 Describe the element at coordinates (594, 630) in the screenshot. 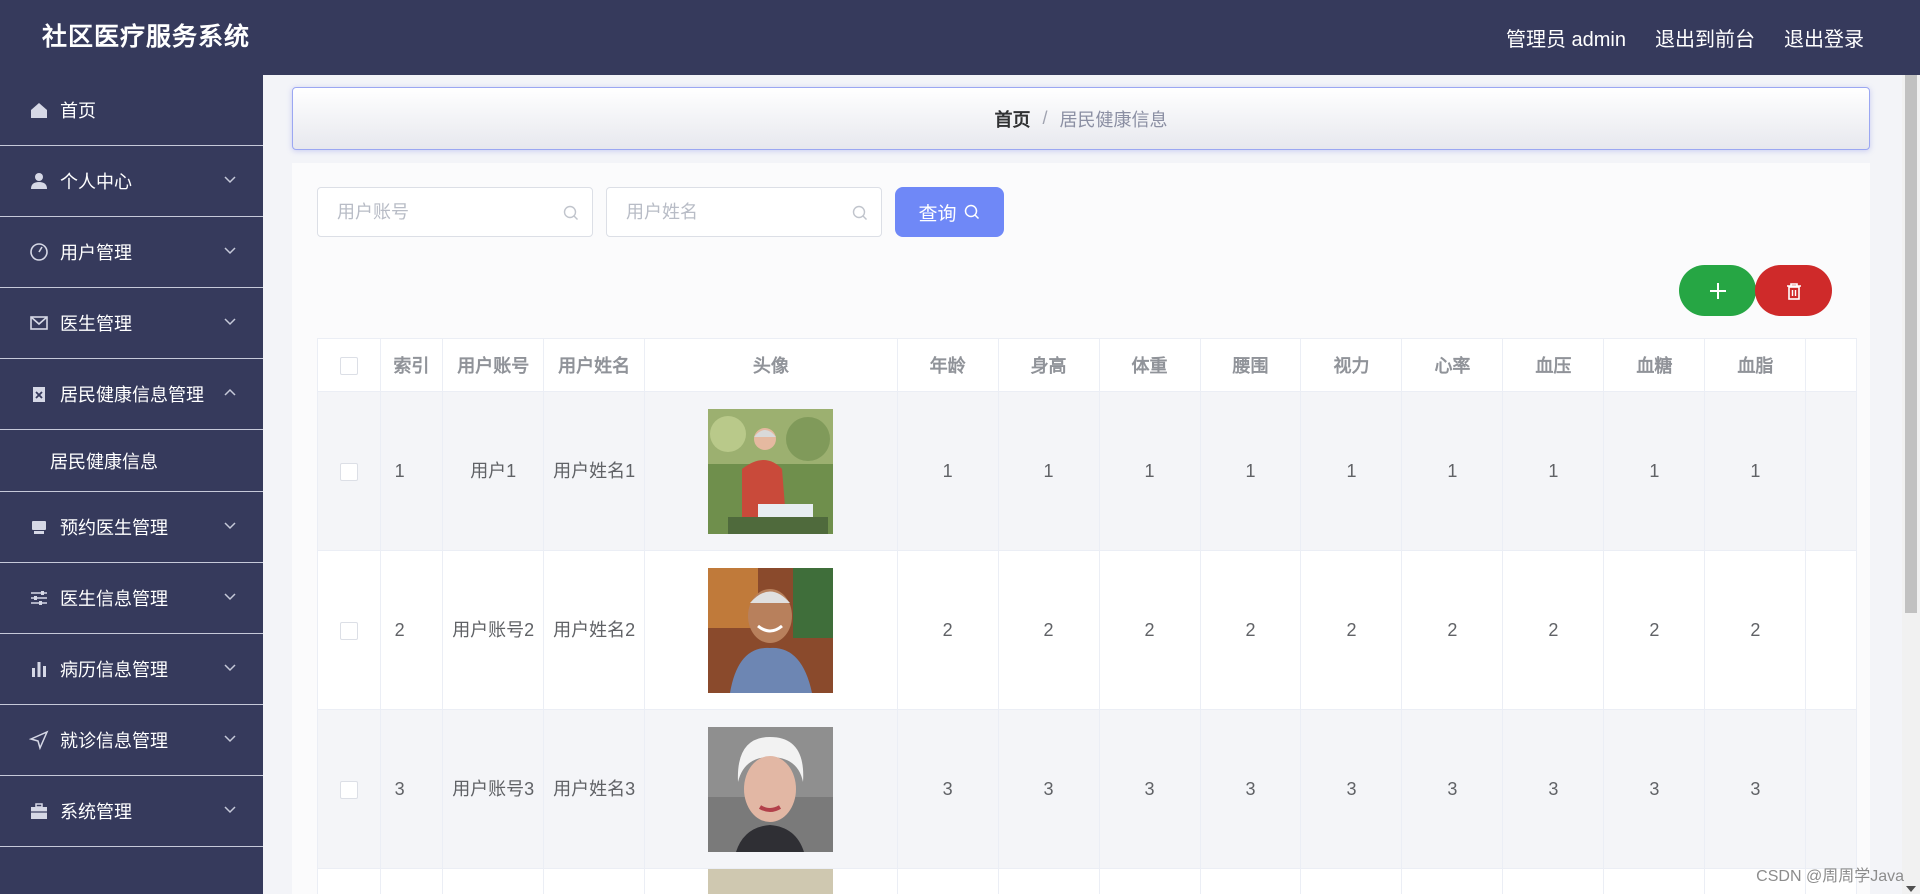

I see `name-cell: 用户姓名2` at that location.